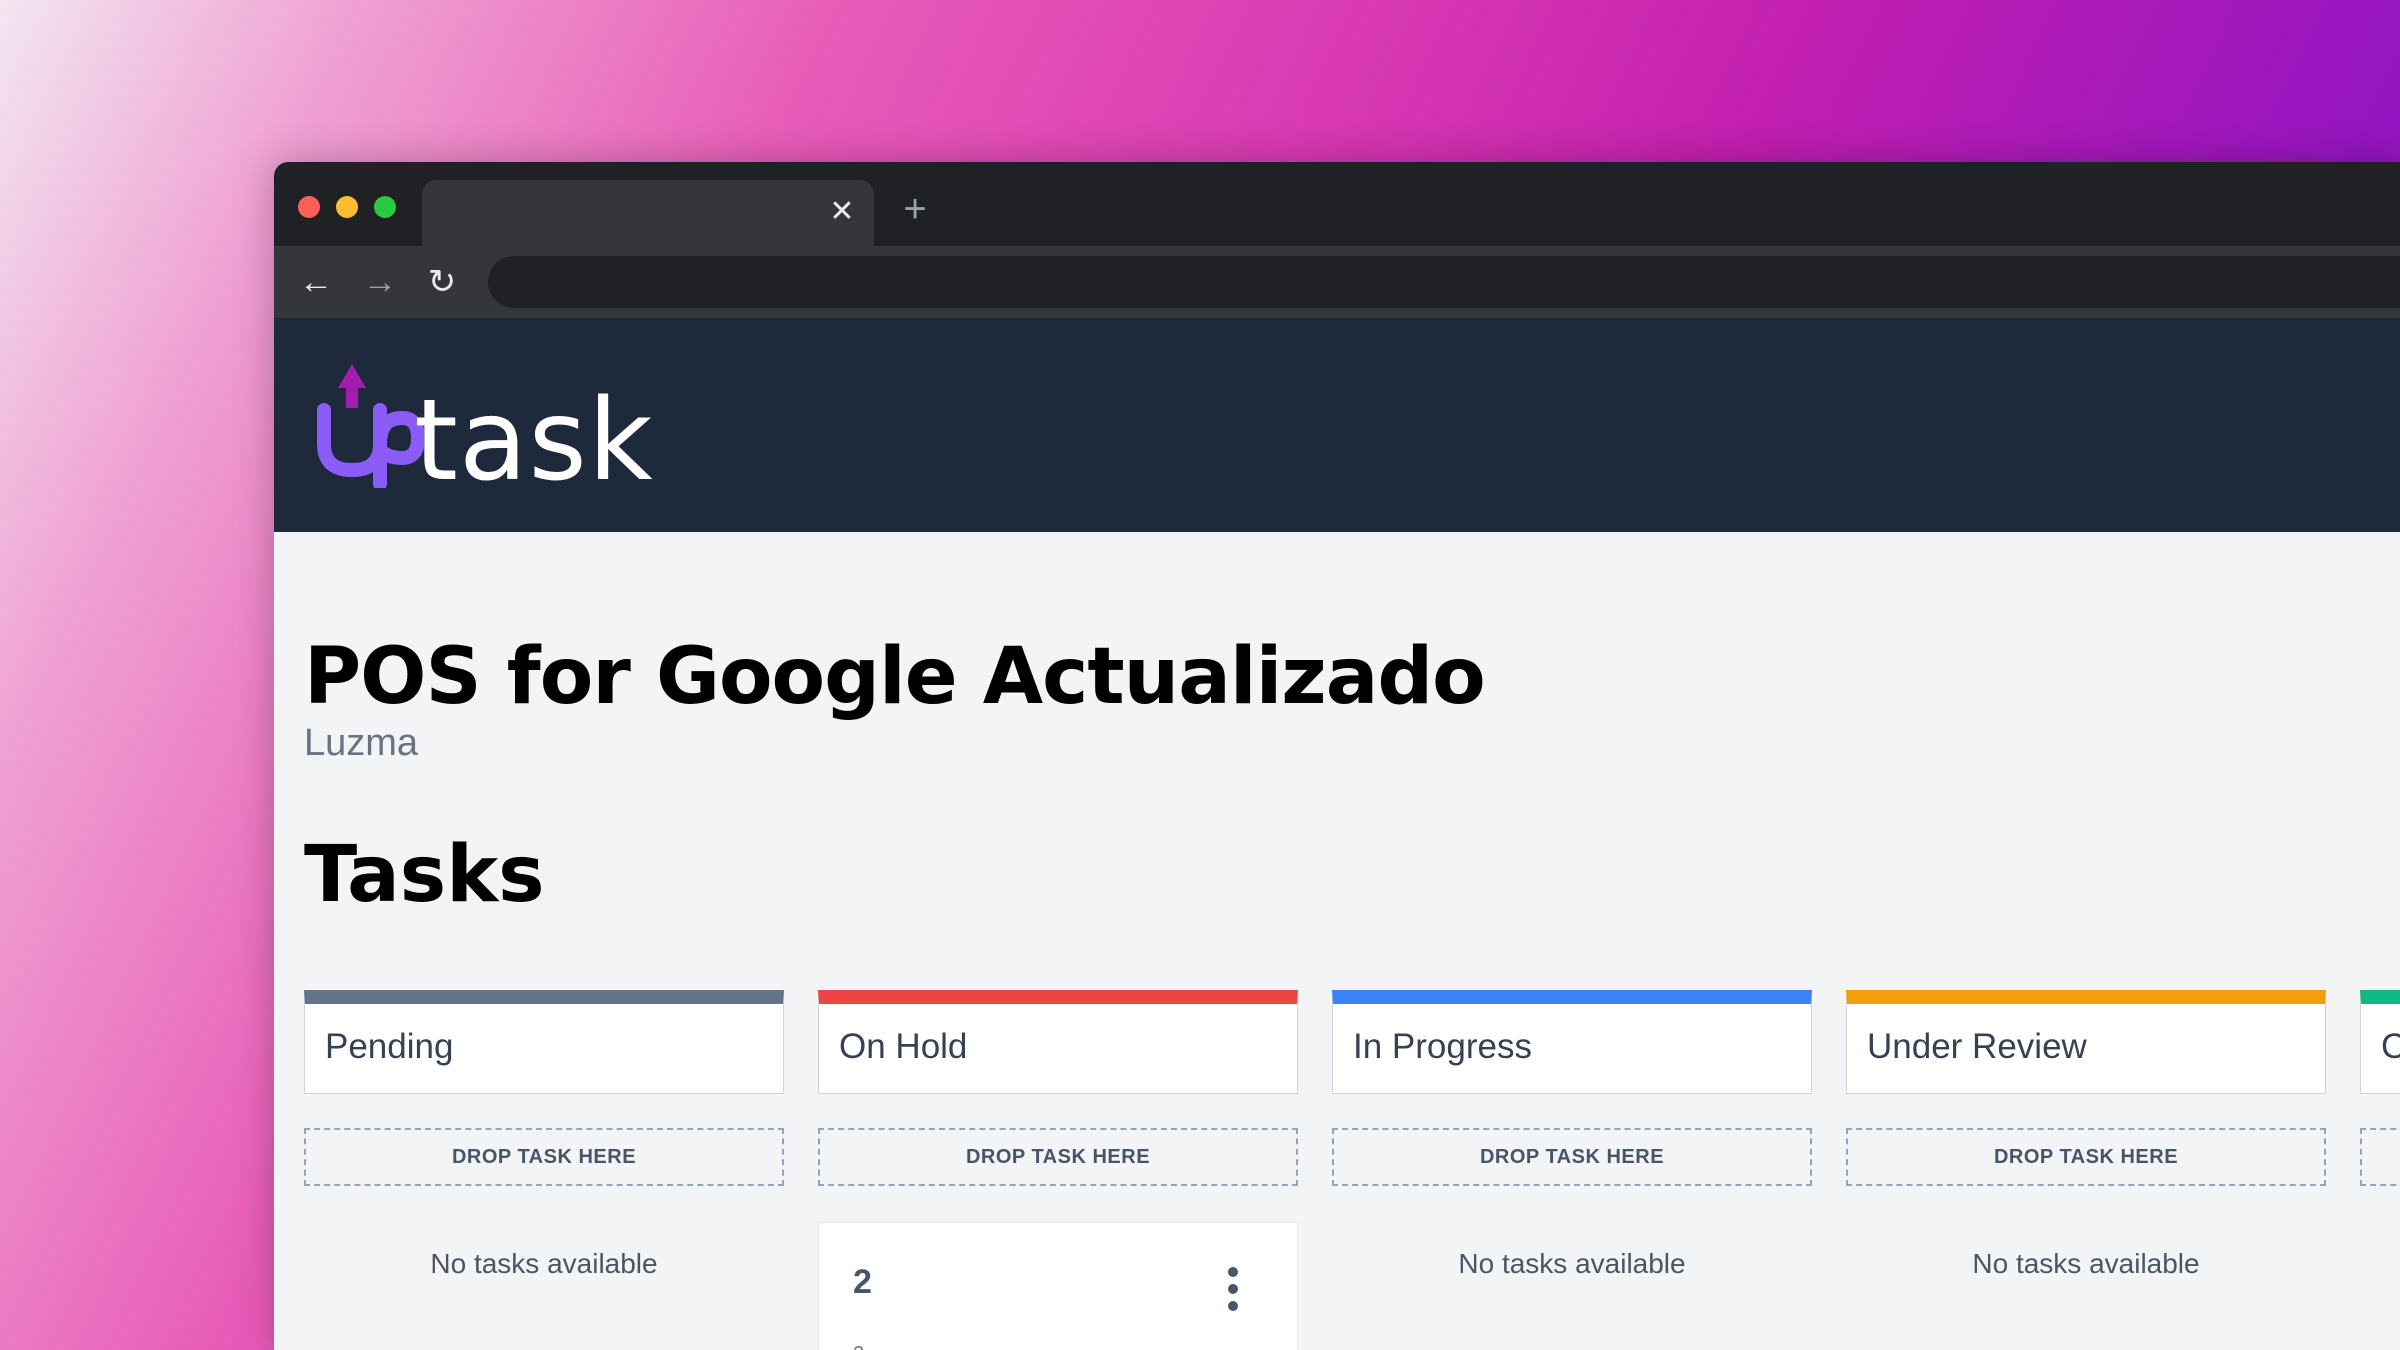 The image size is (2400, 1350). I want to click on column-completed: C, so click(2380, 1088).